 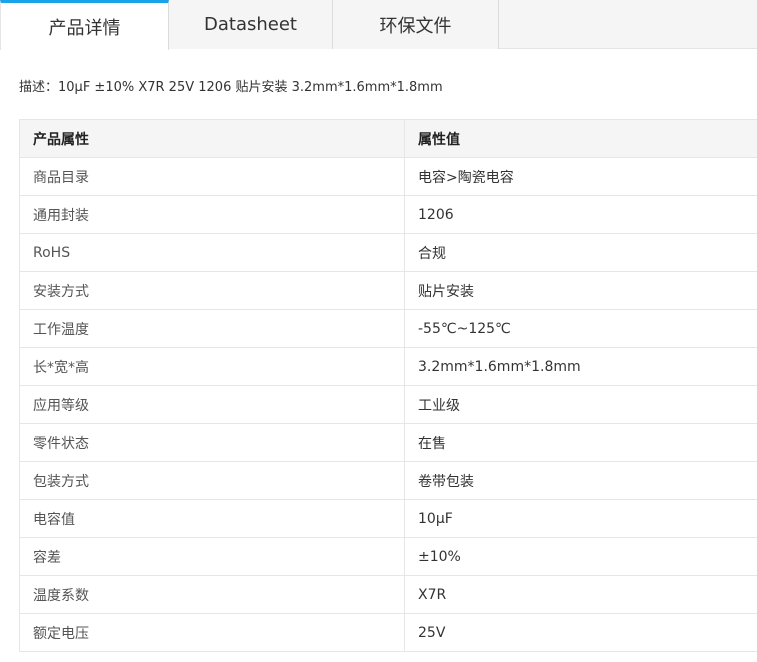 What do you see at coordinates (580, 176) in the screenshot?
I see `attribute-value: 电容>陶瓷电容` at bounding box center [580, 176].